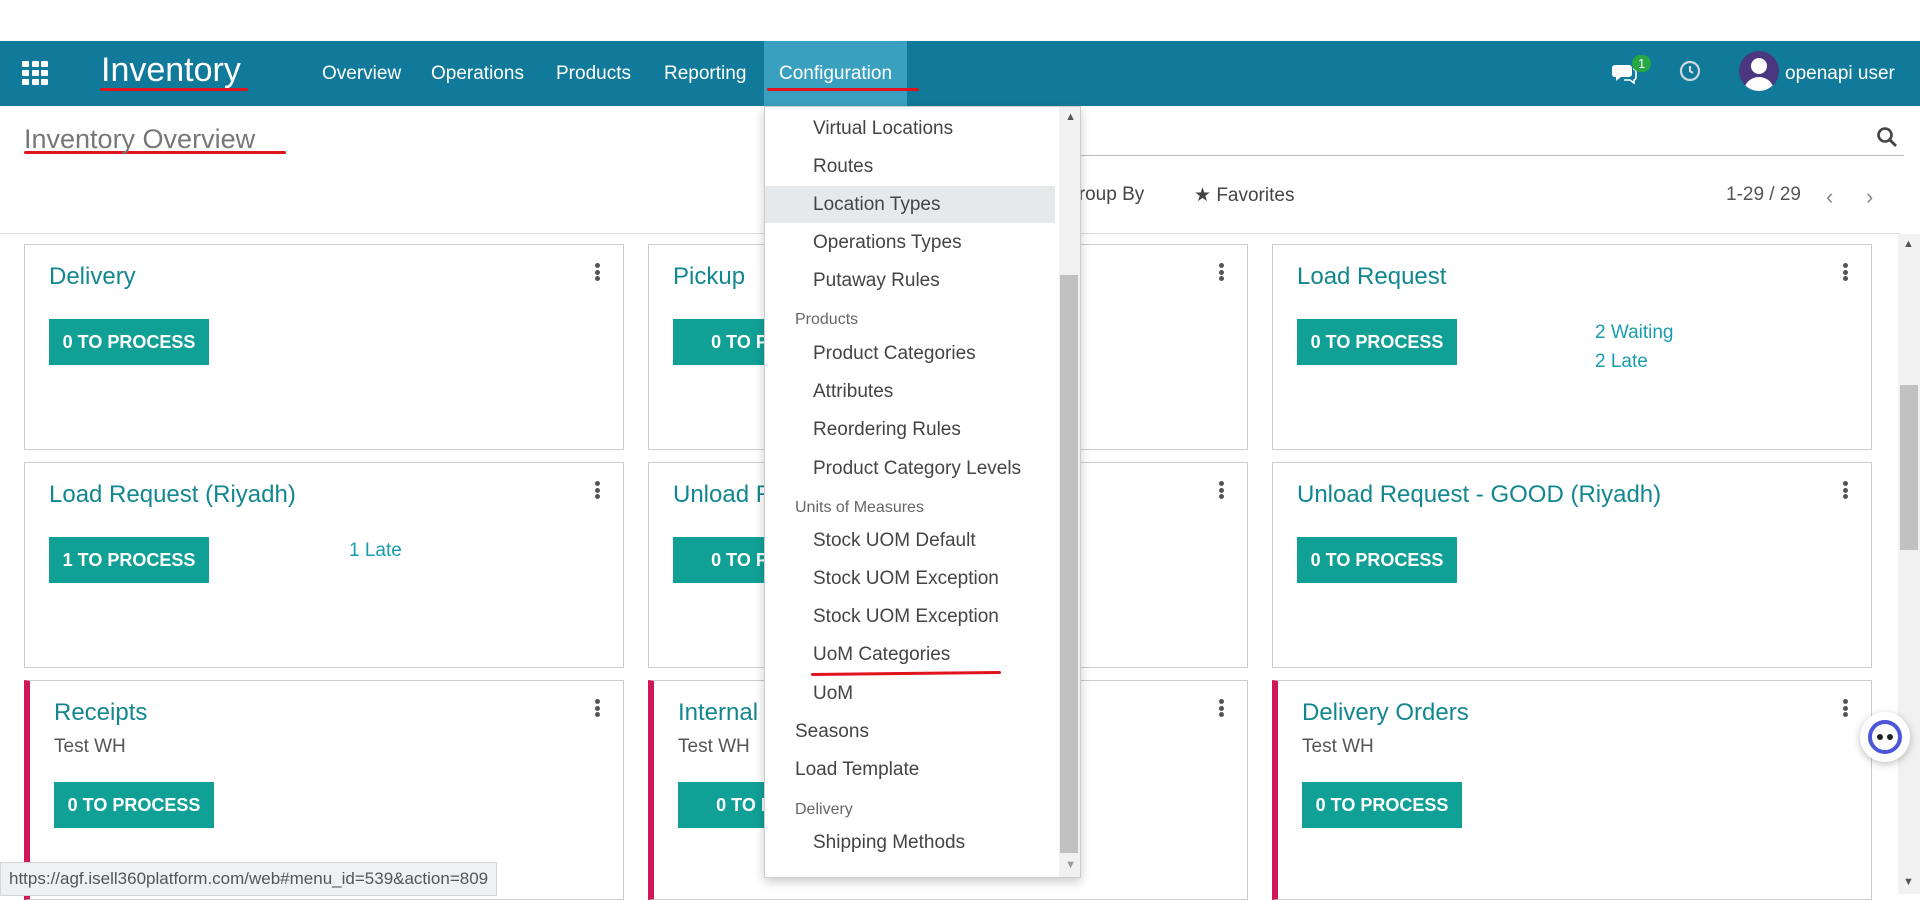  What do you see at coordinates (833, 693) in the screenshot?
I see `menu-item-uom: UoM` at bounding box center [833, 693].